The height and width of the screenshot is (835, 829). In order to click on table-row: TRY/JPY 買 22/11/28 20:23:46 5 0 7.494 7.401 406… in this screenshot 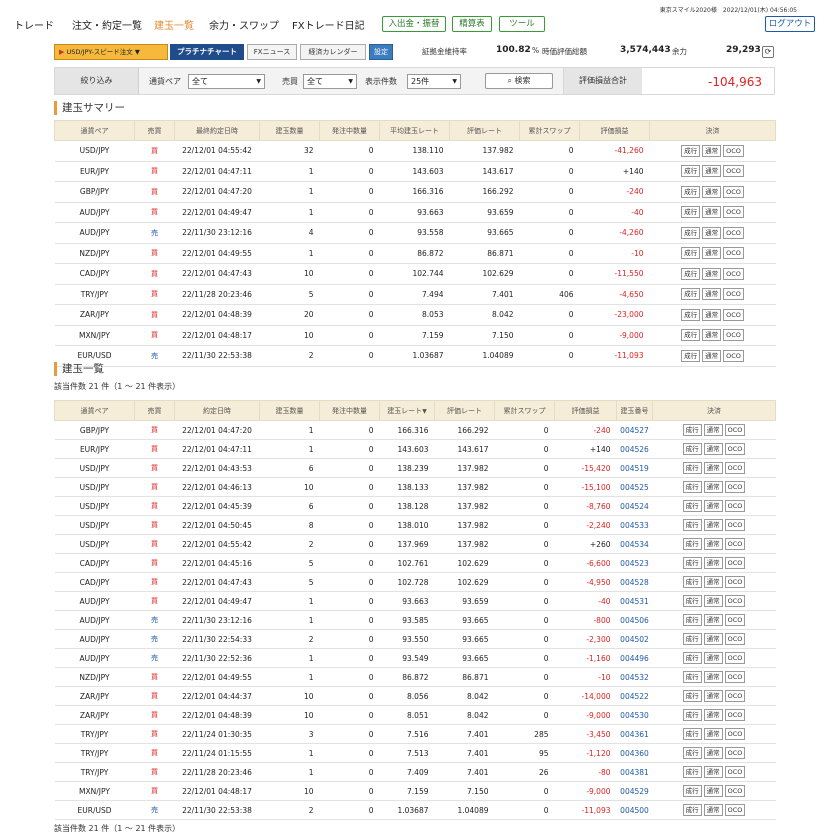, I will do `click(415, 294)`.